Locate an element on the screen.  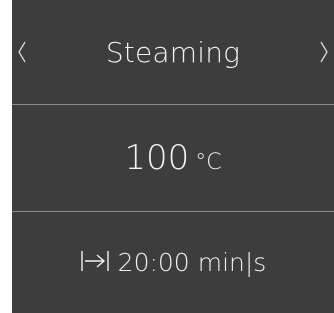
duration-value: 20:00 is located at coordinates (153, 262).